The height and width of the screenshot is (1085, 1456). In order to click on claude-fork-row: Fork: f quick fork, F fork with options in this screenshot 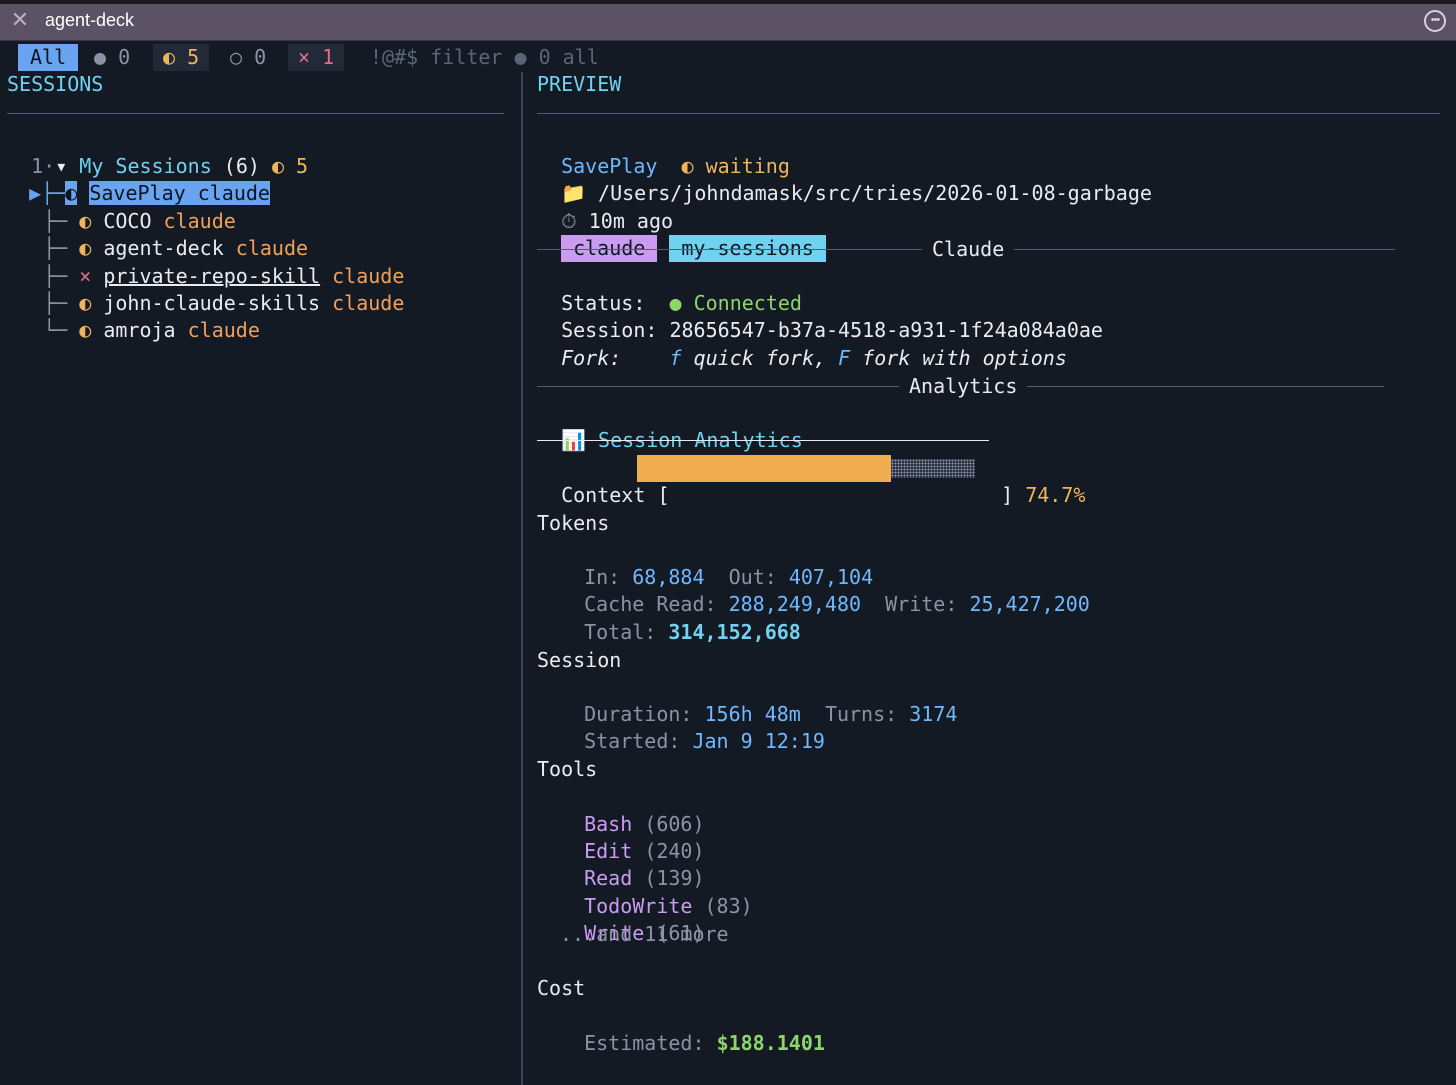, I will do `click(802, 344)`.